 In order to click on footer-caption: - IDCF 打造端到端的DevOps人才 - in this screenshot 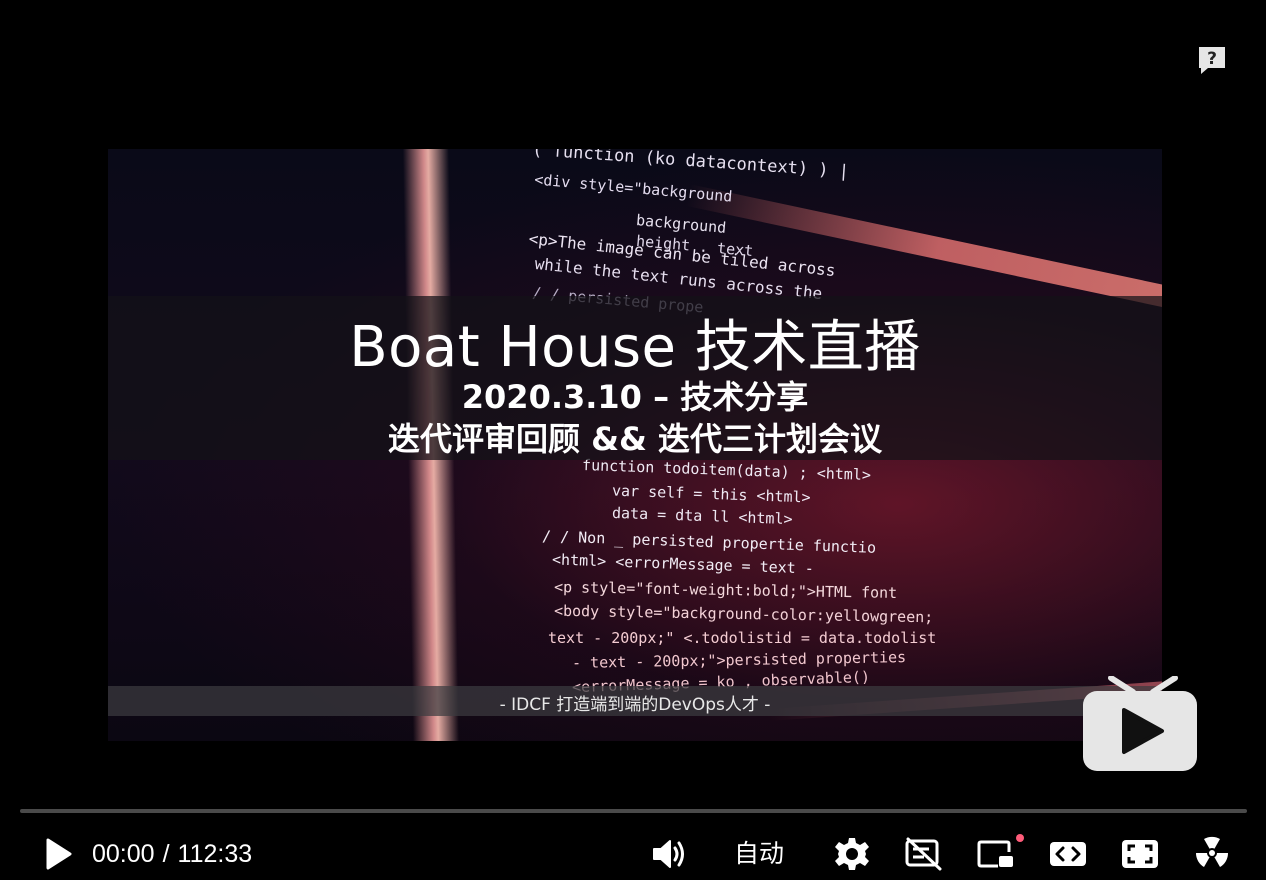, I will do `click(635, 705)`.